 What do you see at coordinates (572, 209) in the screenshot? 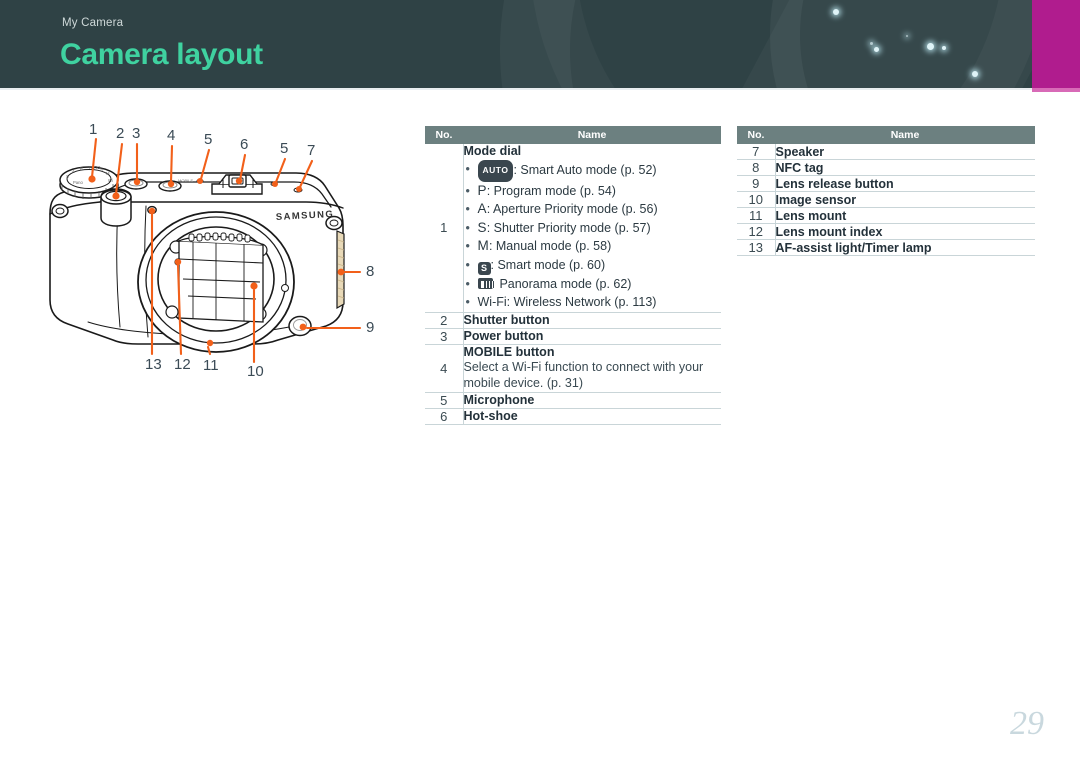
I see `mode-item-text: : Aperture Priority mode (p. 56)` at bounding box center [572, 209].